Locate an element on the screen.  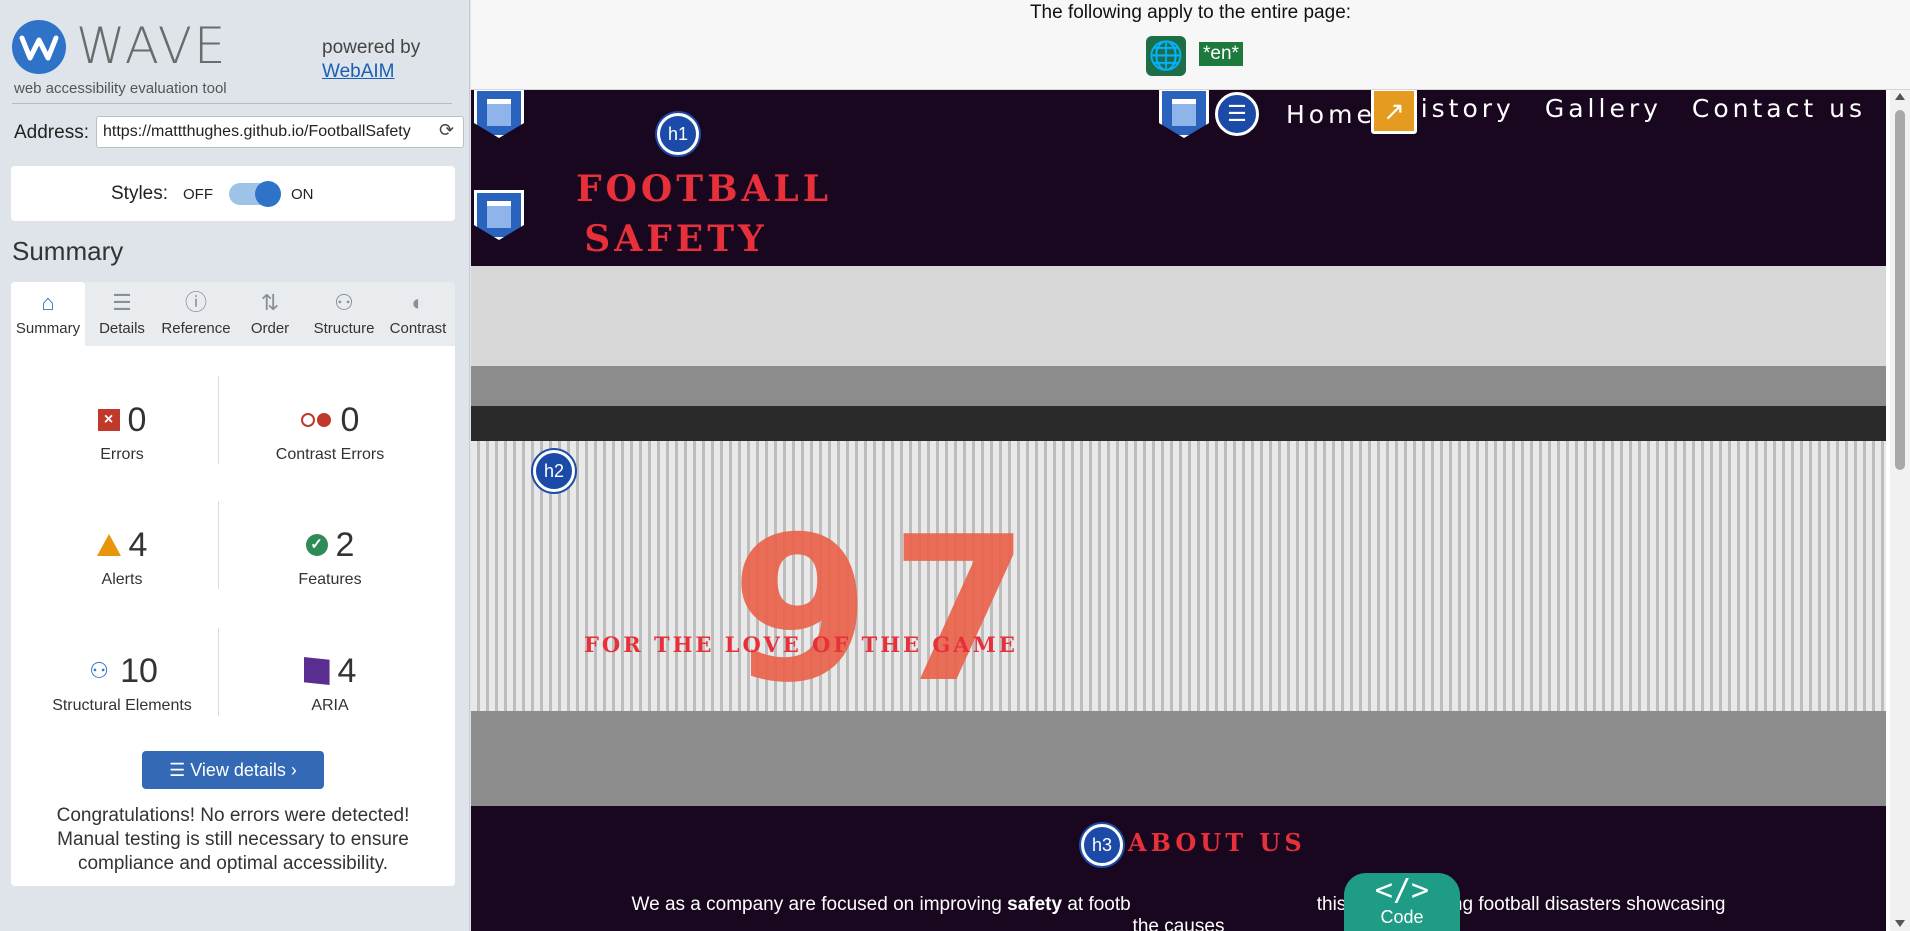
tab-contrast: ◐ Contrast is located at coordinates (418, 314).